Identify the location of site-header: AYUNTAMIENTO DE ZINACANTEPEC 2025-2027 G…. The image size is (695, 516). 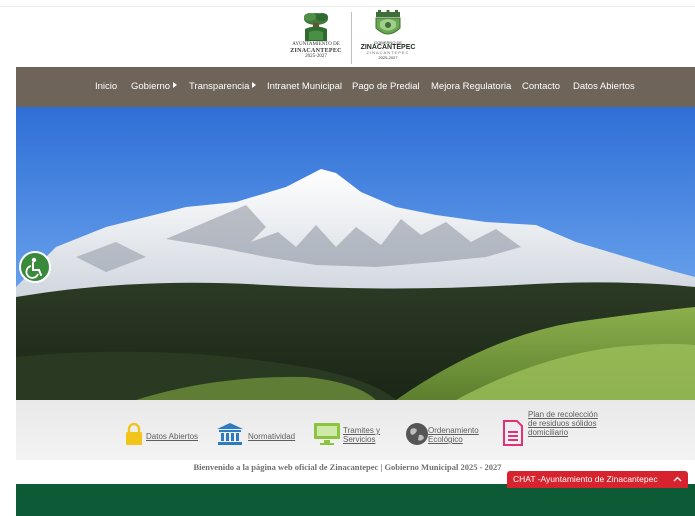
(347, 38).